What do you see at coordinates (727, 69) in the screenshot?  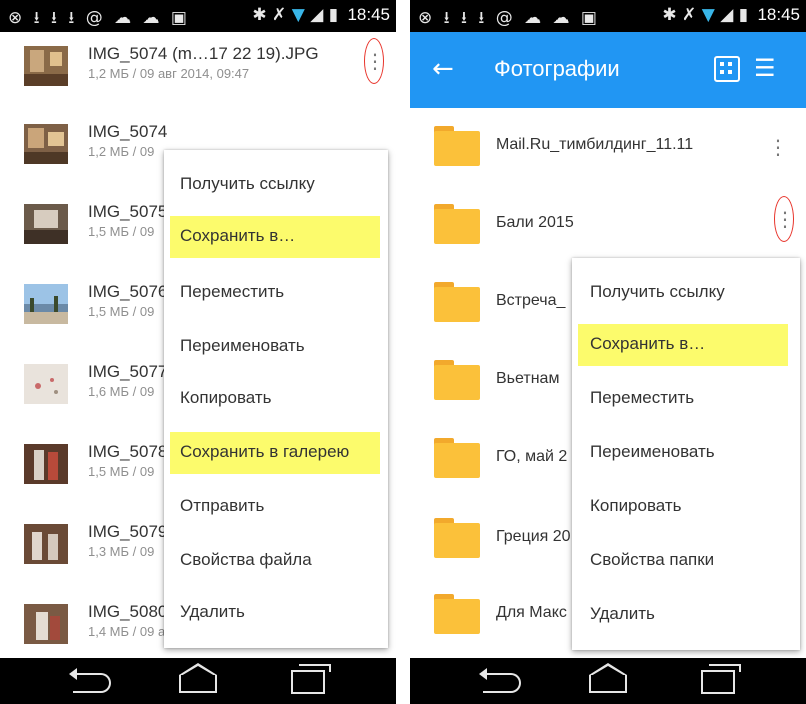 I see `grid-view-icon` at bounding box center [727, 69].